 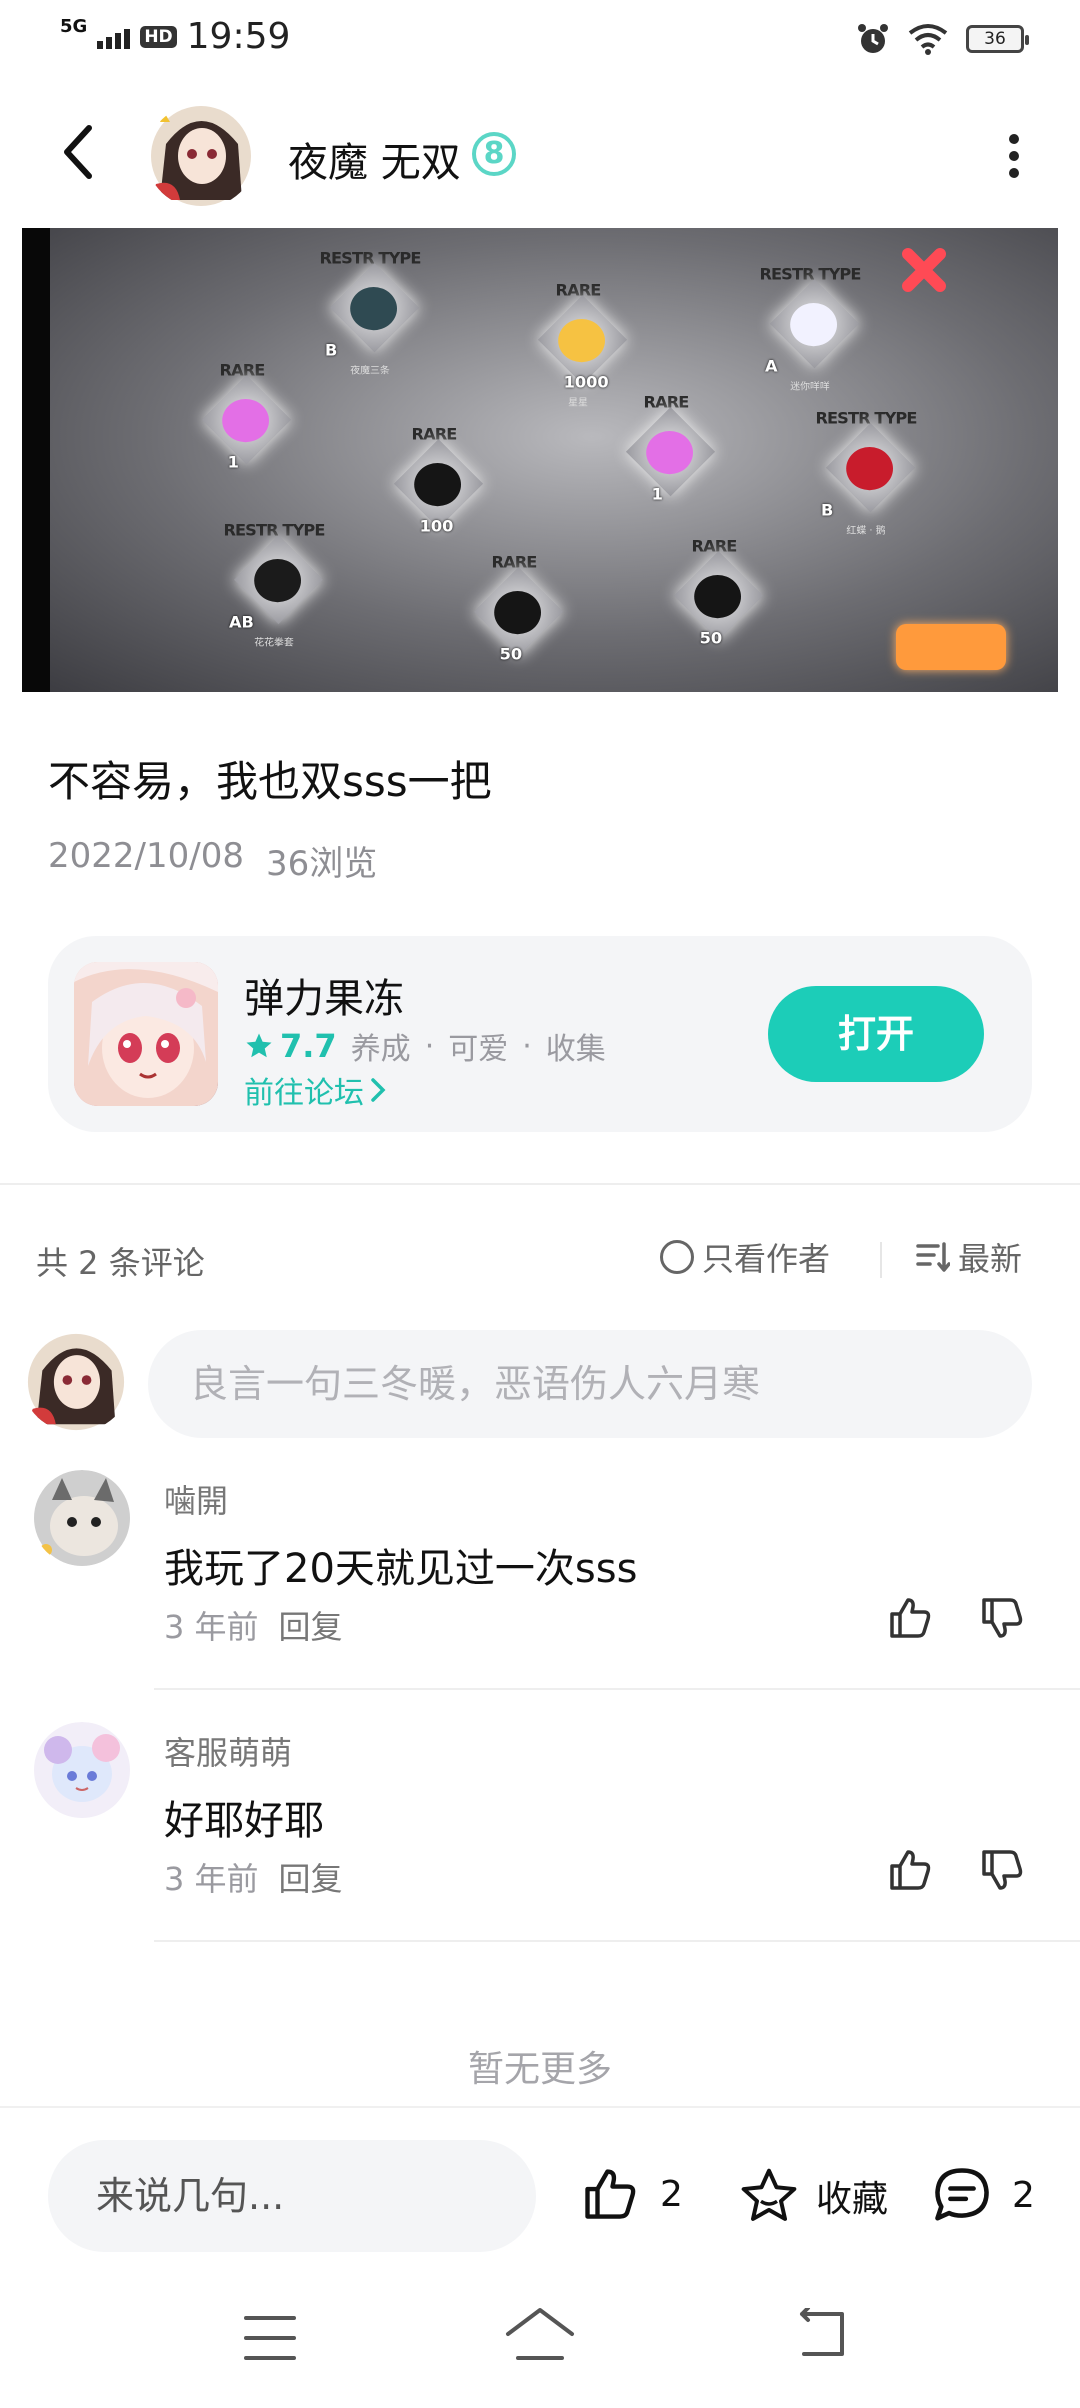 I want to click on game-item-tile: RESTR TYPE B 夜魔三条, so click(x=370, y=314).